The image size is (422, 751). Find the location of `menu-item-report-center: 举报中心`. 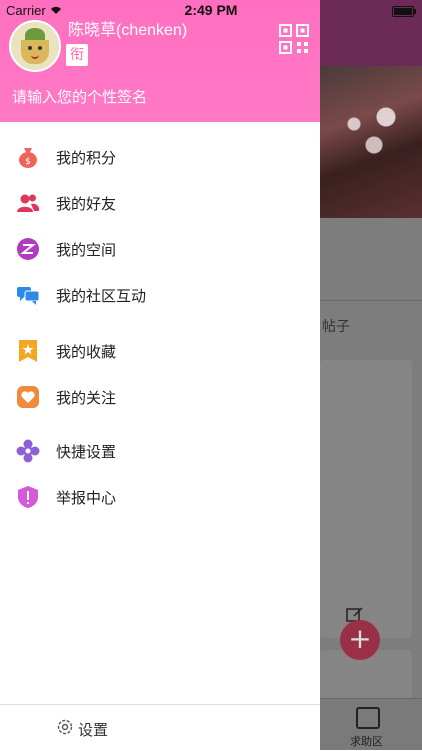

menu-item-report-center: 举报中心 is located at coordinates (160, 497).